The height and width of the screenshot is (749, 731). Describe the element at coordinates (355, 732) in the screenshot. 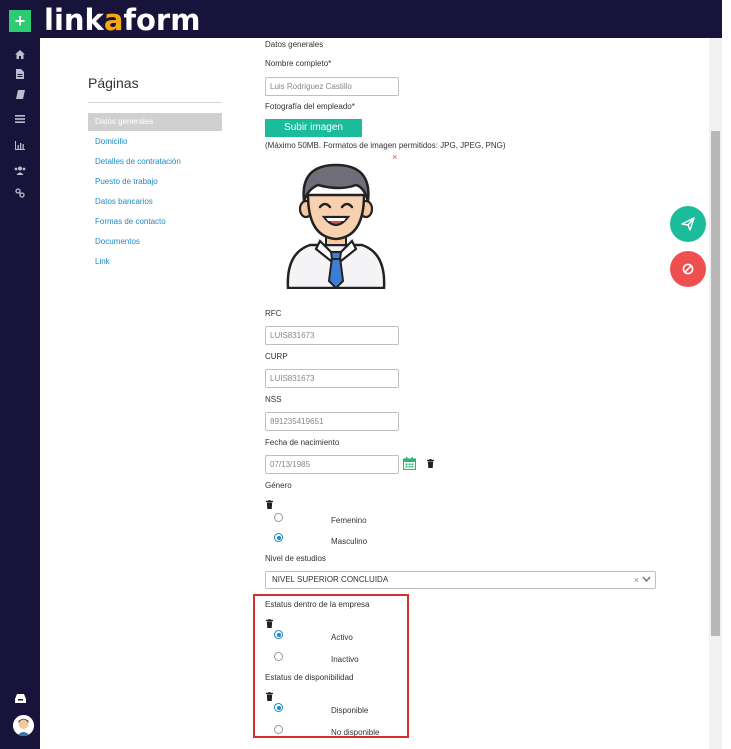

I see `option-no-disponible-label: No disponible` at that location.